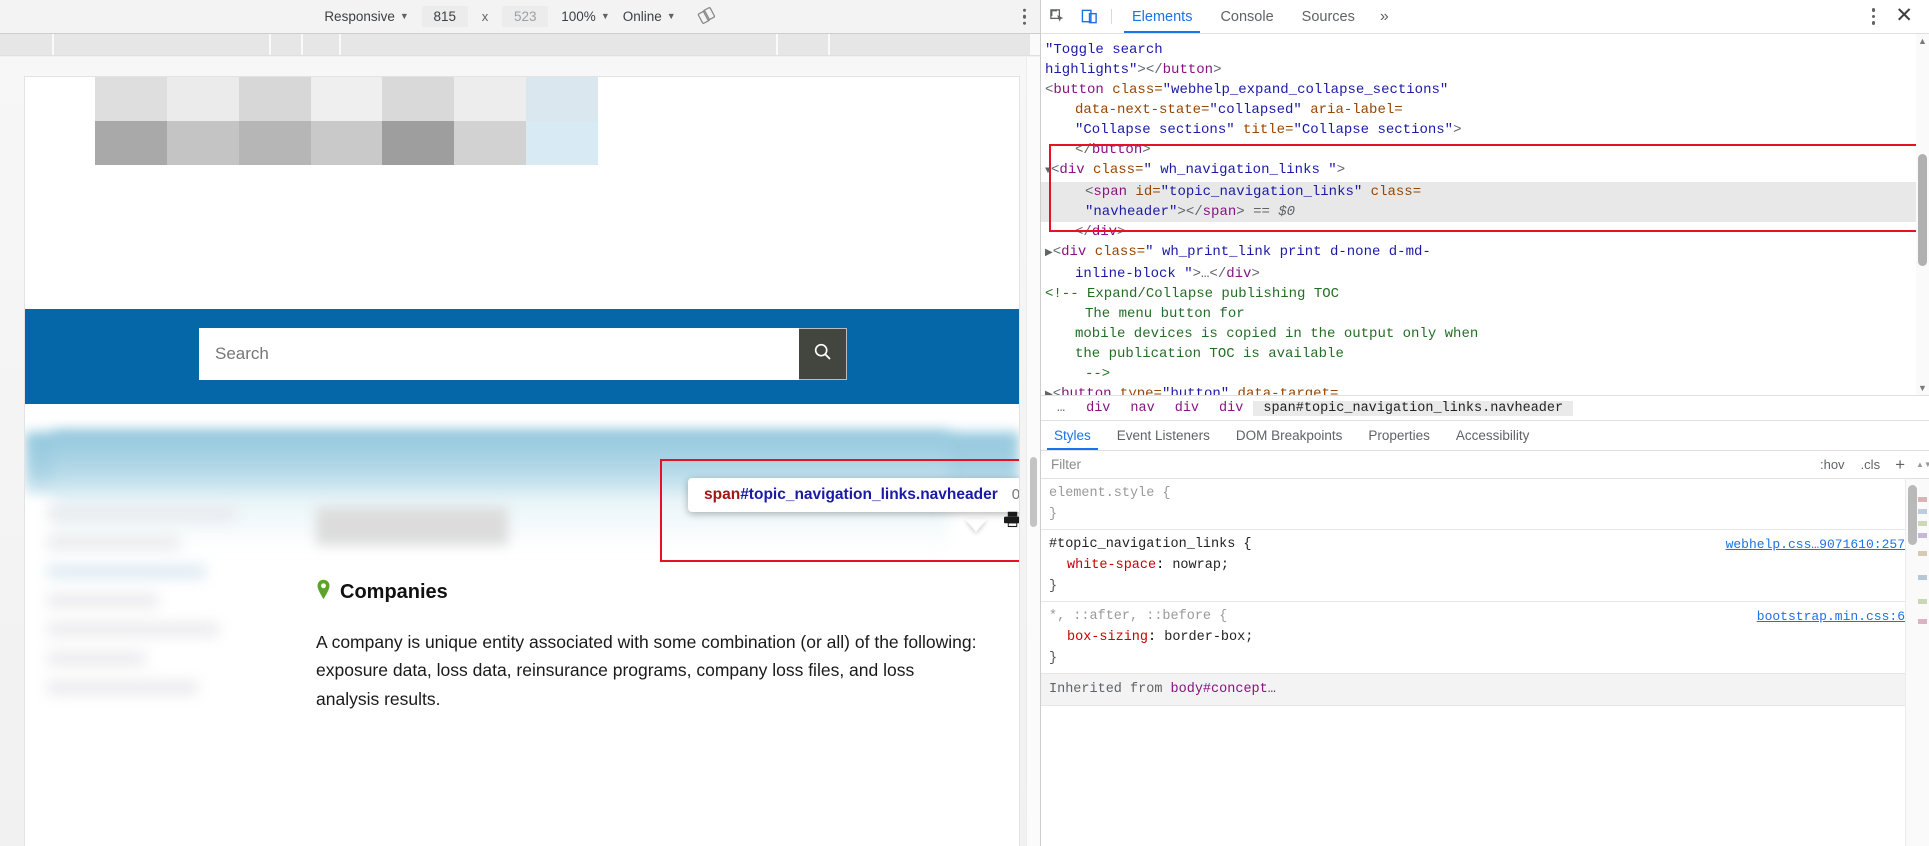 The image size is (1929, 846). Describe the element at coordinates (1011, 522) in the screenshot. I see `printer-icon` at that location.